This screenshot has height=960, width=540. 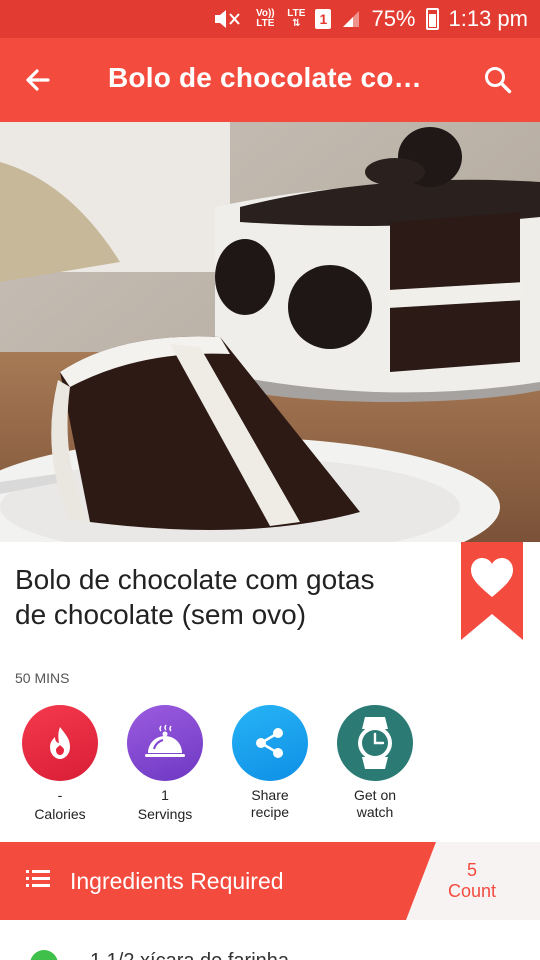 What do you see at coordinates (165, 814) in the screenshot?
I see `servings-label: Servings` at bounding box center [165, 814].